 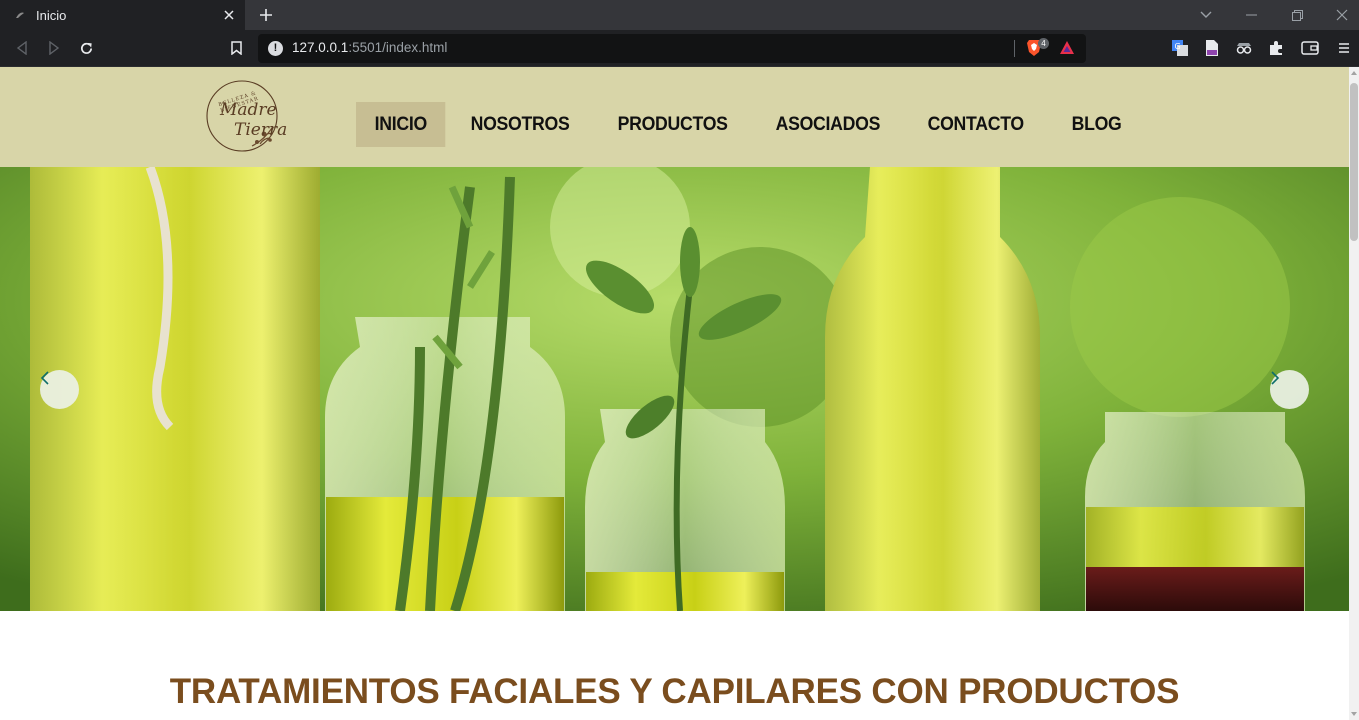 I want to click on translate-extension-icon: G, so click(x=1180, y=48).